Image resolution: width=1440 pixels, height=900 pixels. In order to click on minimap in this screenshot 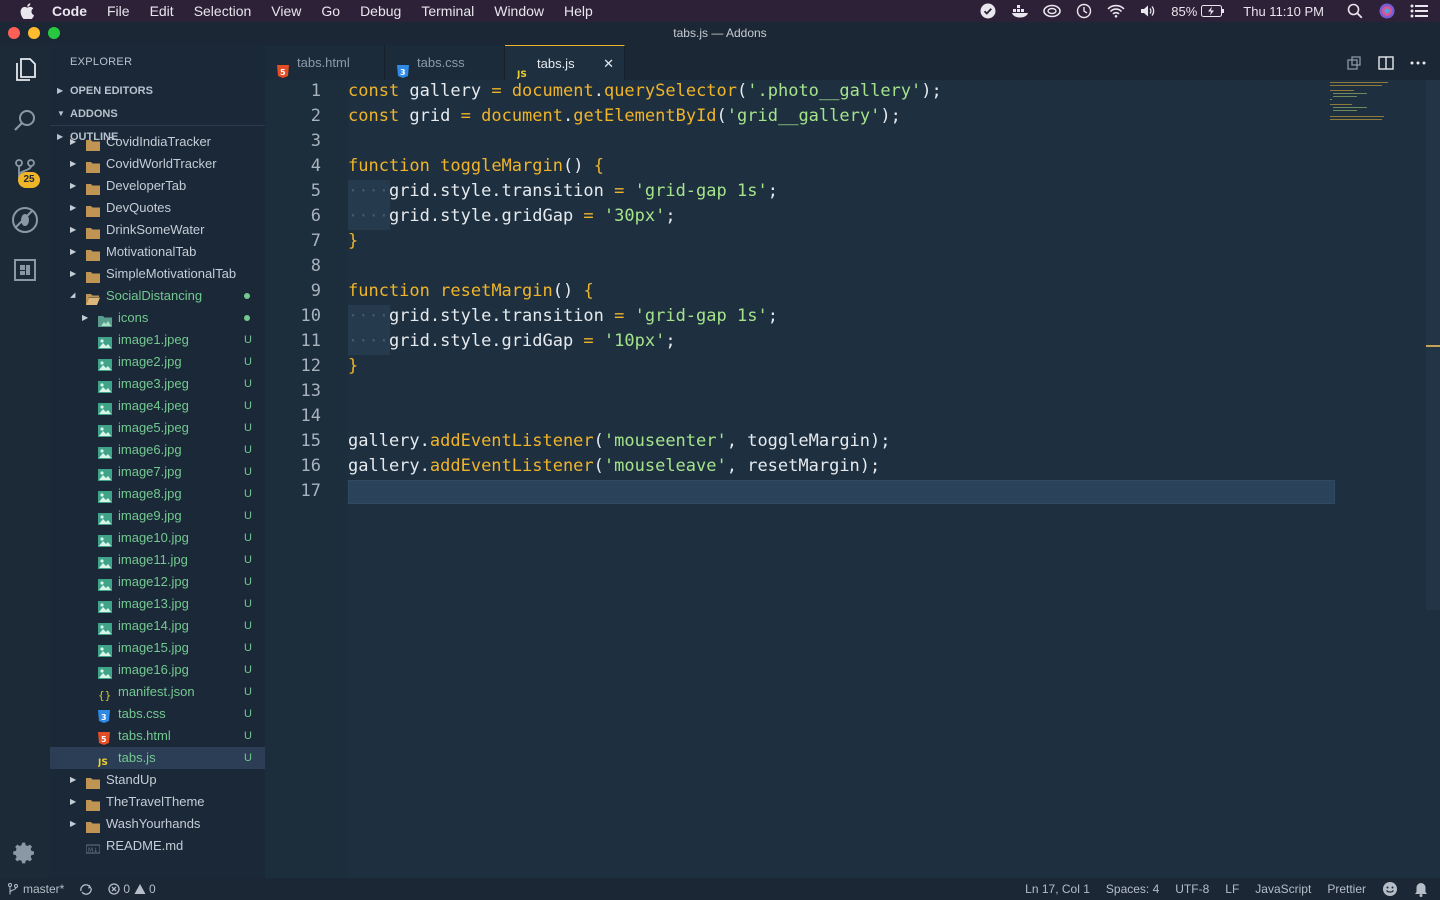, I will do `click(1370, 100)`.